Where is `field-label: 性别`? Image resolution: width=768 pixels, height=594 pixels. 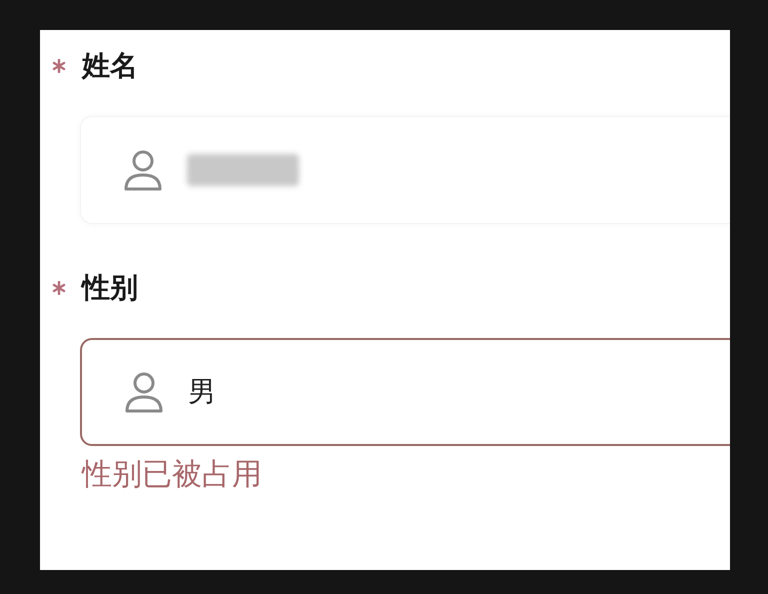 field-label: 性别 is located at coordinates (110, 288).